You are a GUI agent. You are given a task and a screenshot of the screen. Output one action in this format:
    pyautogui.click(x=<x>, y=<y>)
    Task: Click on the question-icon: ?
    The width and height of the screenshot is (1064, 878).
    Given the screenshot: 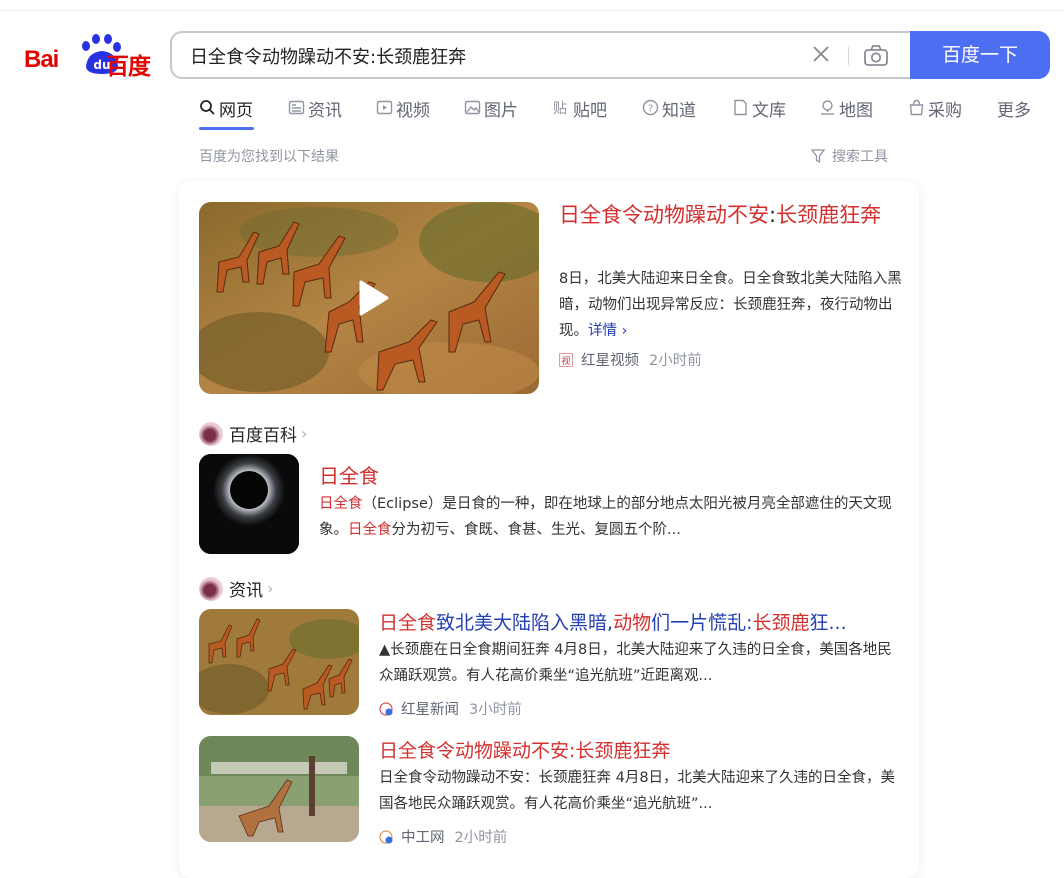 What is the action you would take?
    pyautogui.click(x=650, y=107)
    